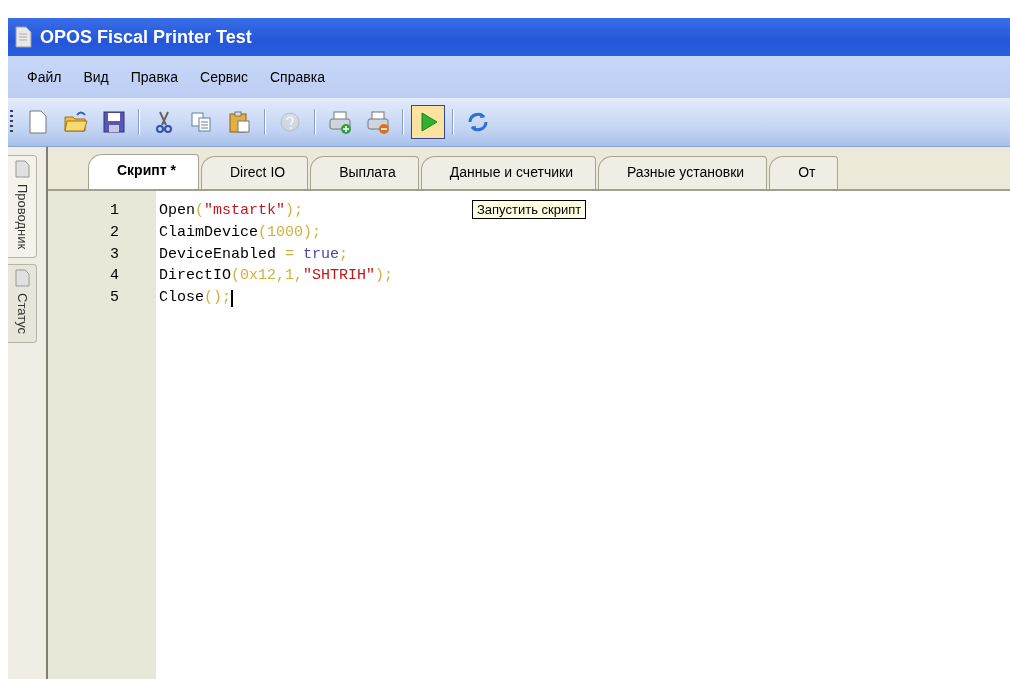 The width and height of the screenshot is (1010, 679). I want to click on code-line: Close();, so click(196, 298).